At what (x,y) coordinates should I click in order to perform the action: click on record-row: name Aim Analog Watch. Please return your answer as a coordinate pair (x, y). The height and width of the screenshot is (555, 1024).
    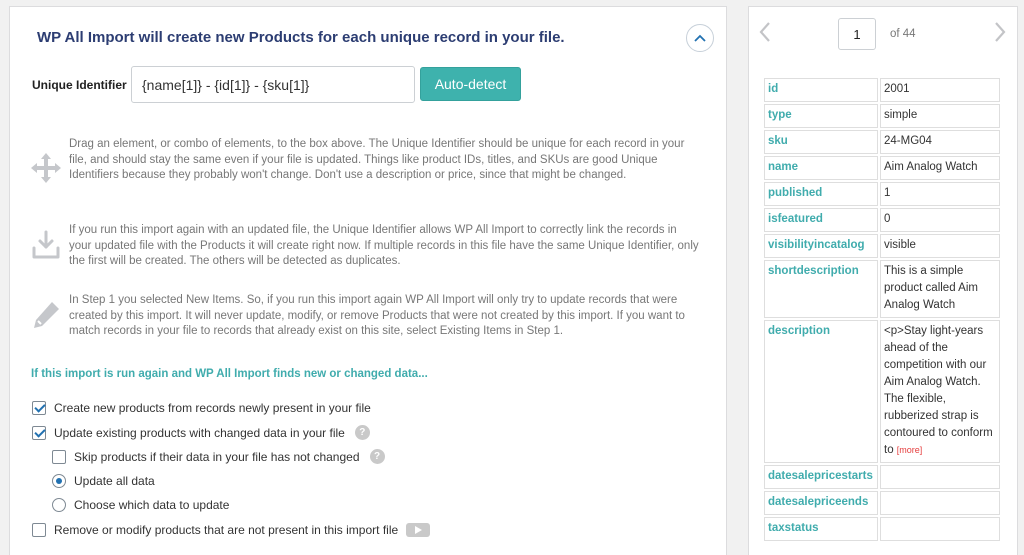
    Looking at the image, I should click on (882, 168).